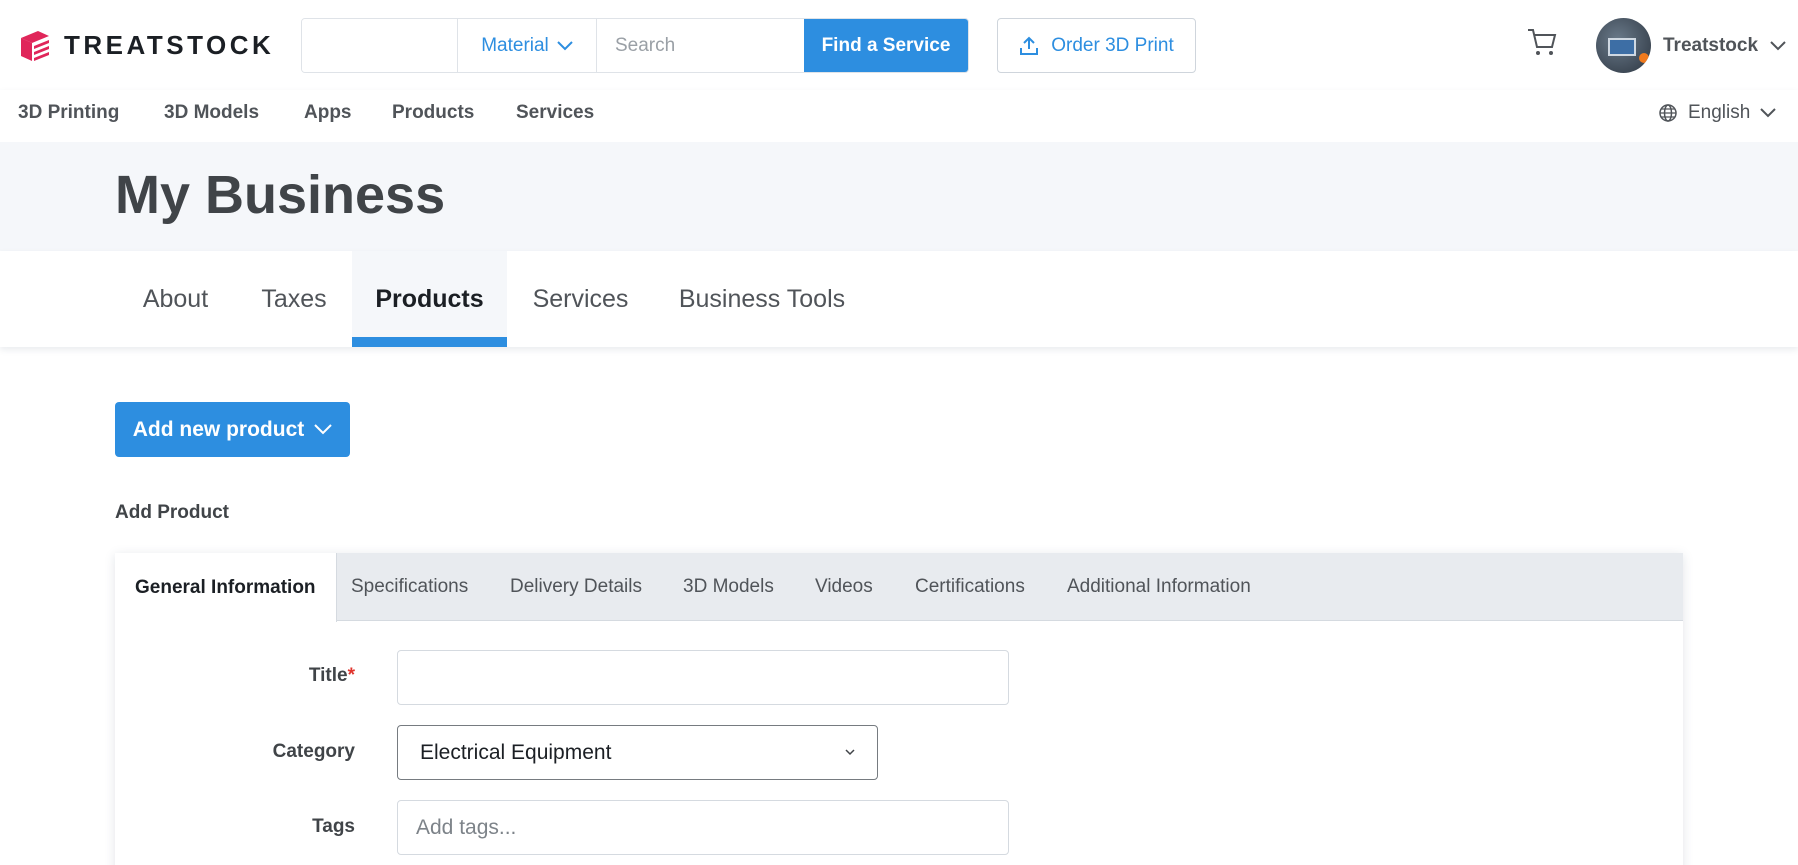 The height and width of the screenshot is (865, 1798). What do you see at coordinates (1029, 45) in the screenshot?
I see `upload-icon` at bounding box center [1029, 45].